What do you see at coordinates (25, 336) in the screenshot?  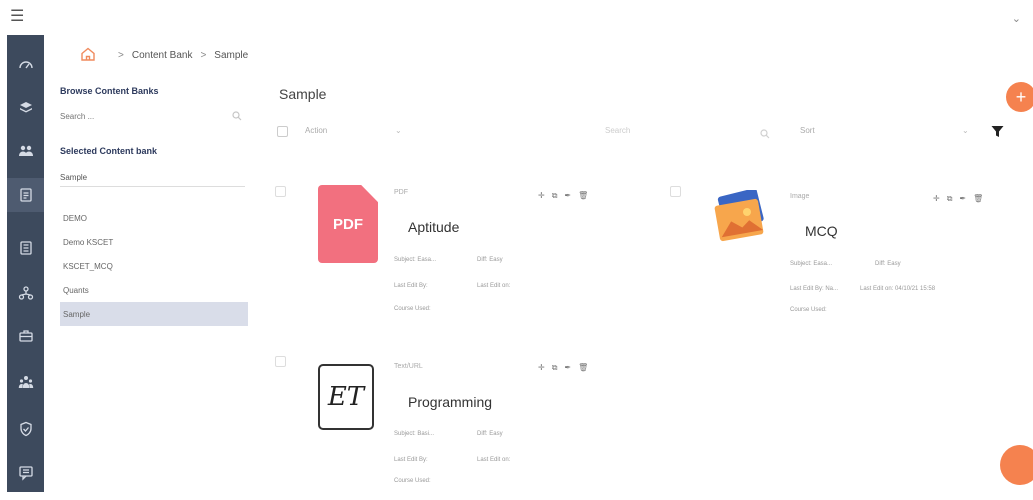 I see `briefcase-icon` at bounding box center [25, 336].